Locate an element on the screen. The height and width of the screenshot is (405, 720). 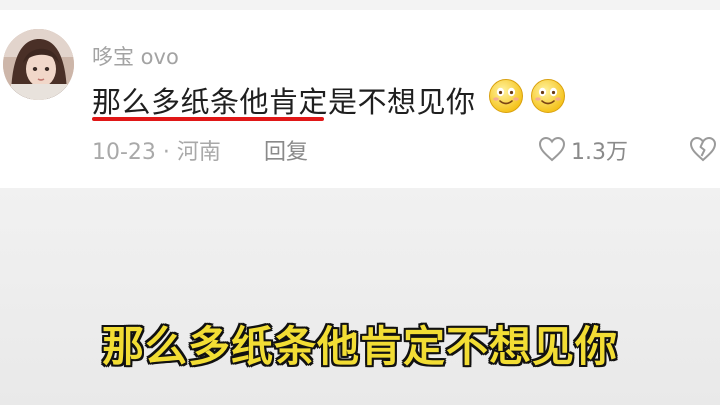
reply-button: 回复 is located at coordinates (286, 150).